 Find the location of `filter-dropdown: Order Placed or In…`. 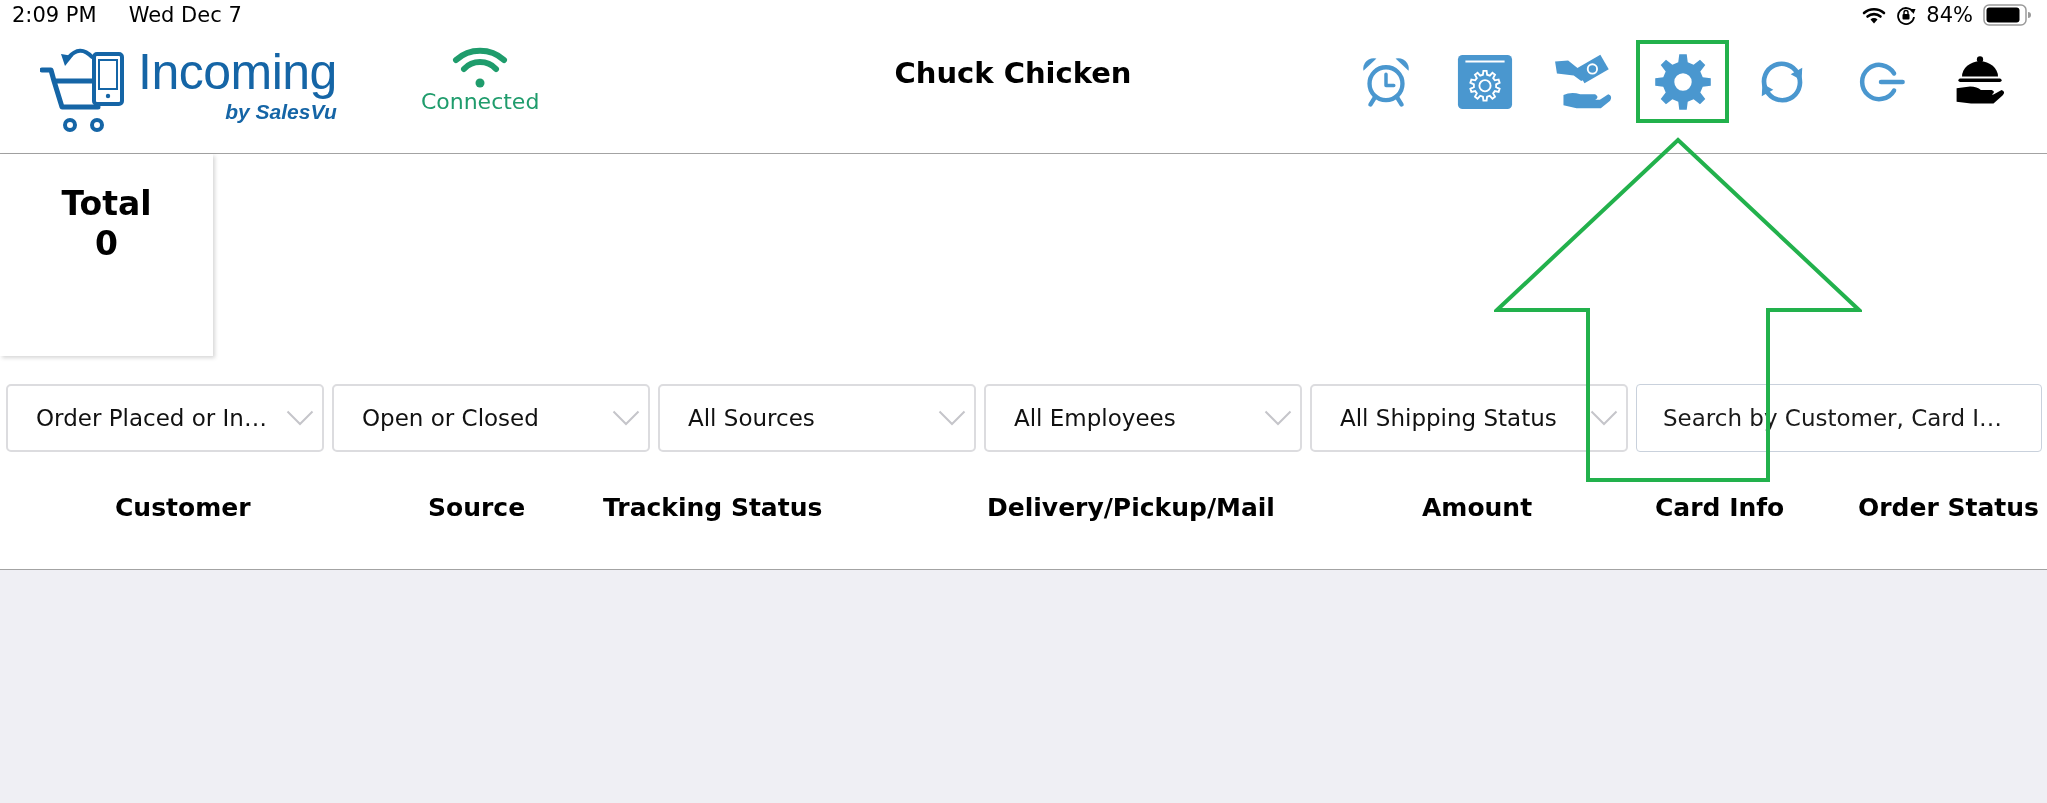

filter-dropdown: Order Placed or In… is located at coordinates (165, 418).